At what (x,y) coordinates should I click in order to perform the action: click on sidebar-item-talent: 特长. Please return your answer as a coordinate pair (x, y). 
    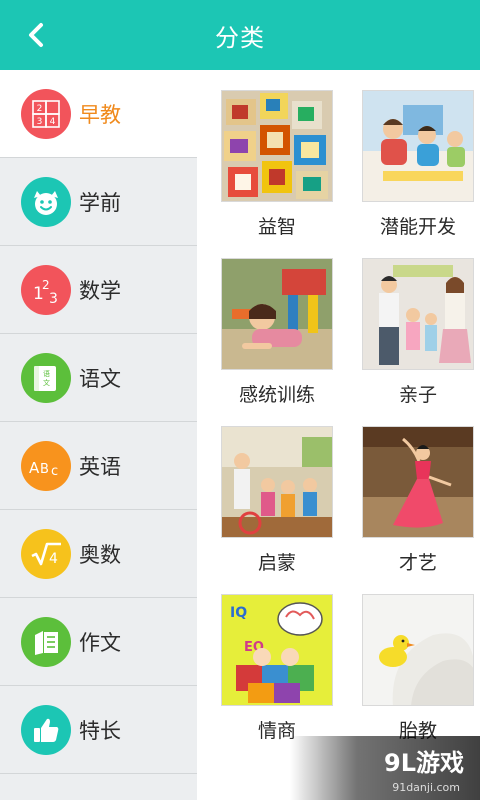
    Looking at the image, I should click on (98, 730).